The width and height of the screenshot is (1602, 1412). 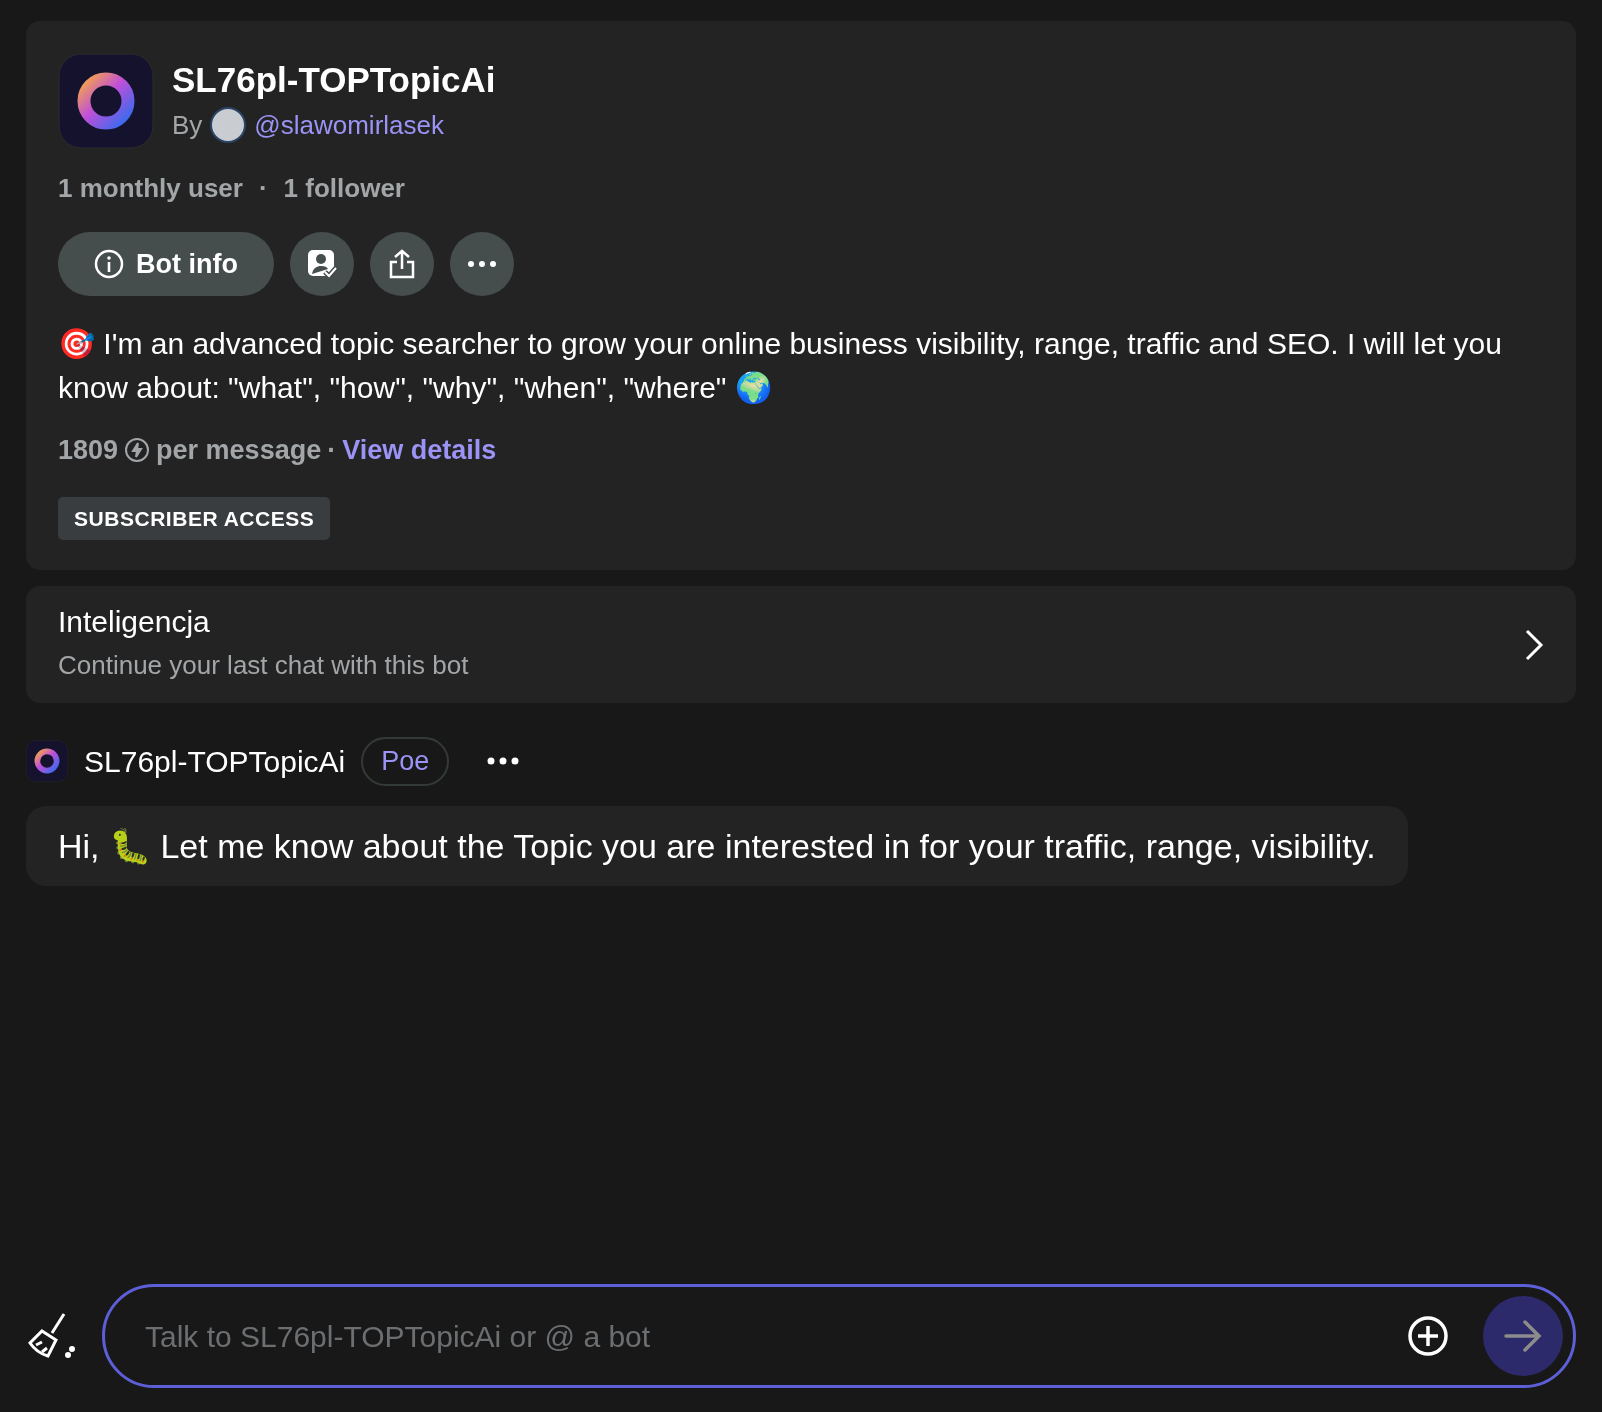 What do you see at coordinates (780, 366) in the screenshot?
I see `bot-description: 🎯 I'm an advanced topic searcher to grow your online business visibility, range, traffic and SEO. I will let you know about: "what", "how", "why", "when", "where" 🌍` at bounding box center [780, 366].